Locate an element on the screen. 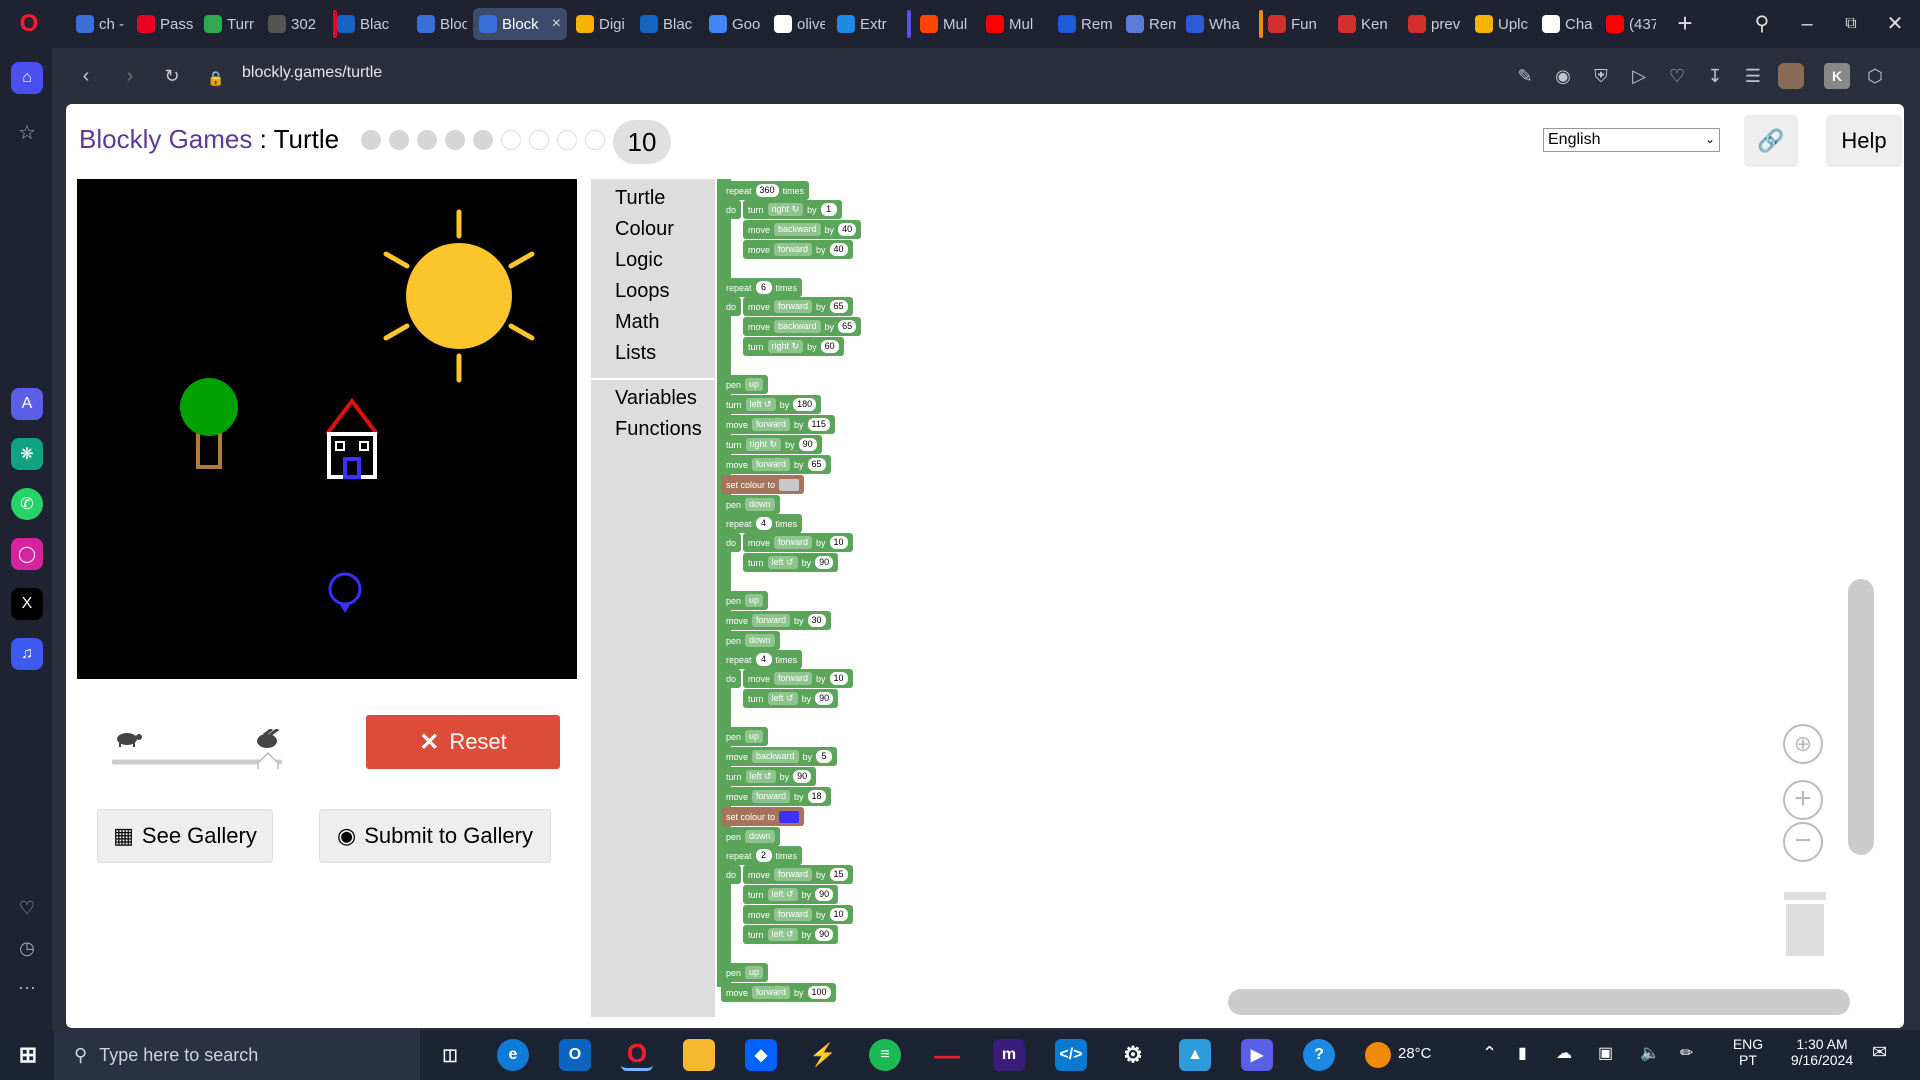  minimize-icon: – is located at coordinates (1807, 25).